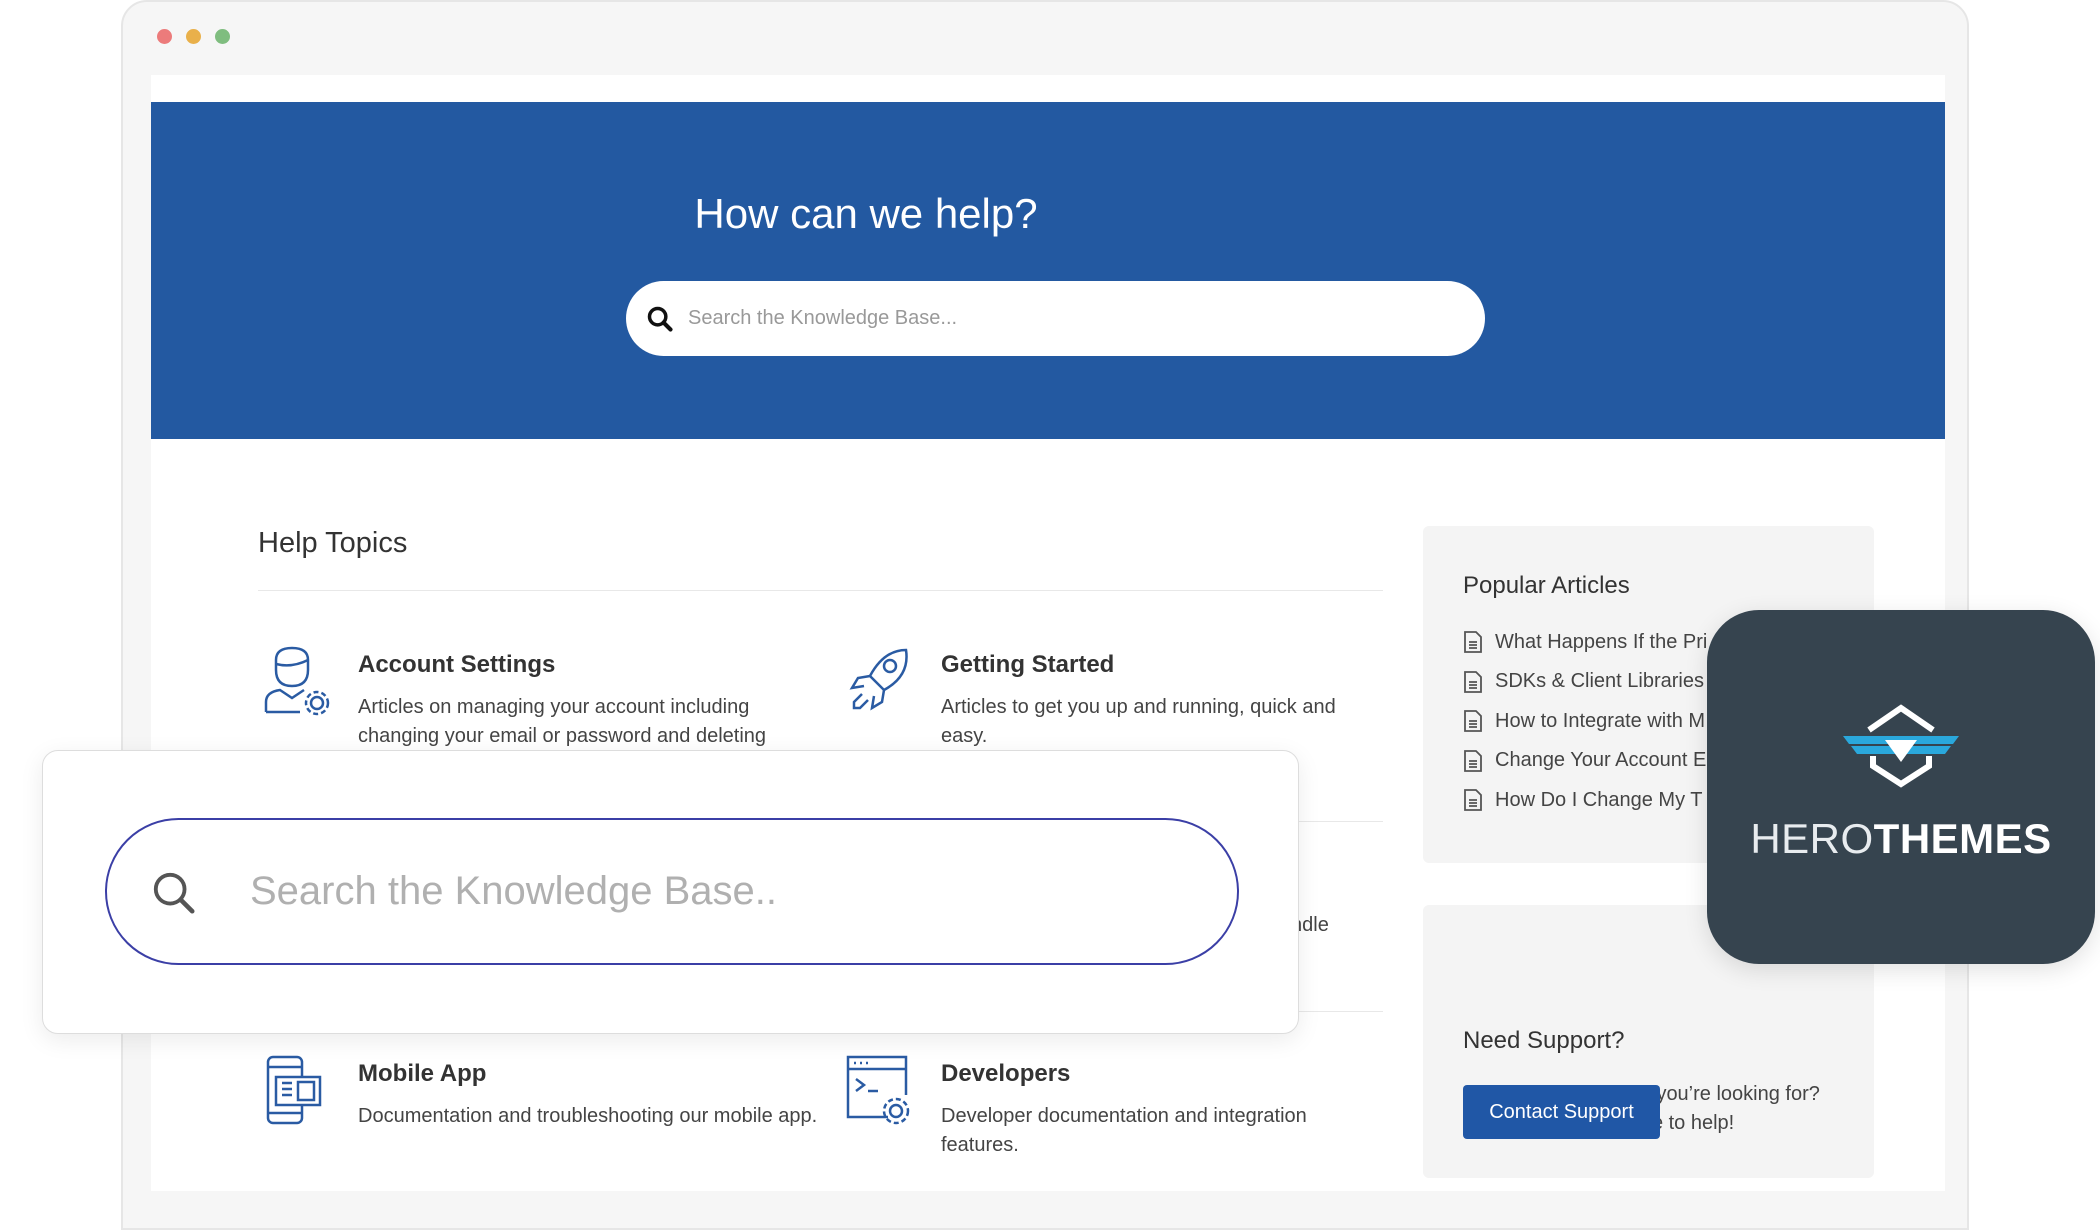 Image resolution: width=2100 pixels, height=1230 pixels. What do you see at coordinates (222, 36) in the screenshot?
I see `window-zoom-button` at bounding box center [222, 36].